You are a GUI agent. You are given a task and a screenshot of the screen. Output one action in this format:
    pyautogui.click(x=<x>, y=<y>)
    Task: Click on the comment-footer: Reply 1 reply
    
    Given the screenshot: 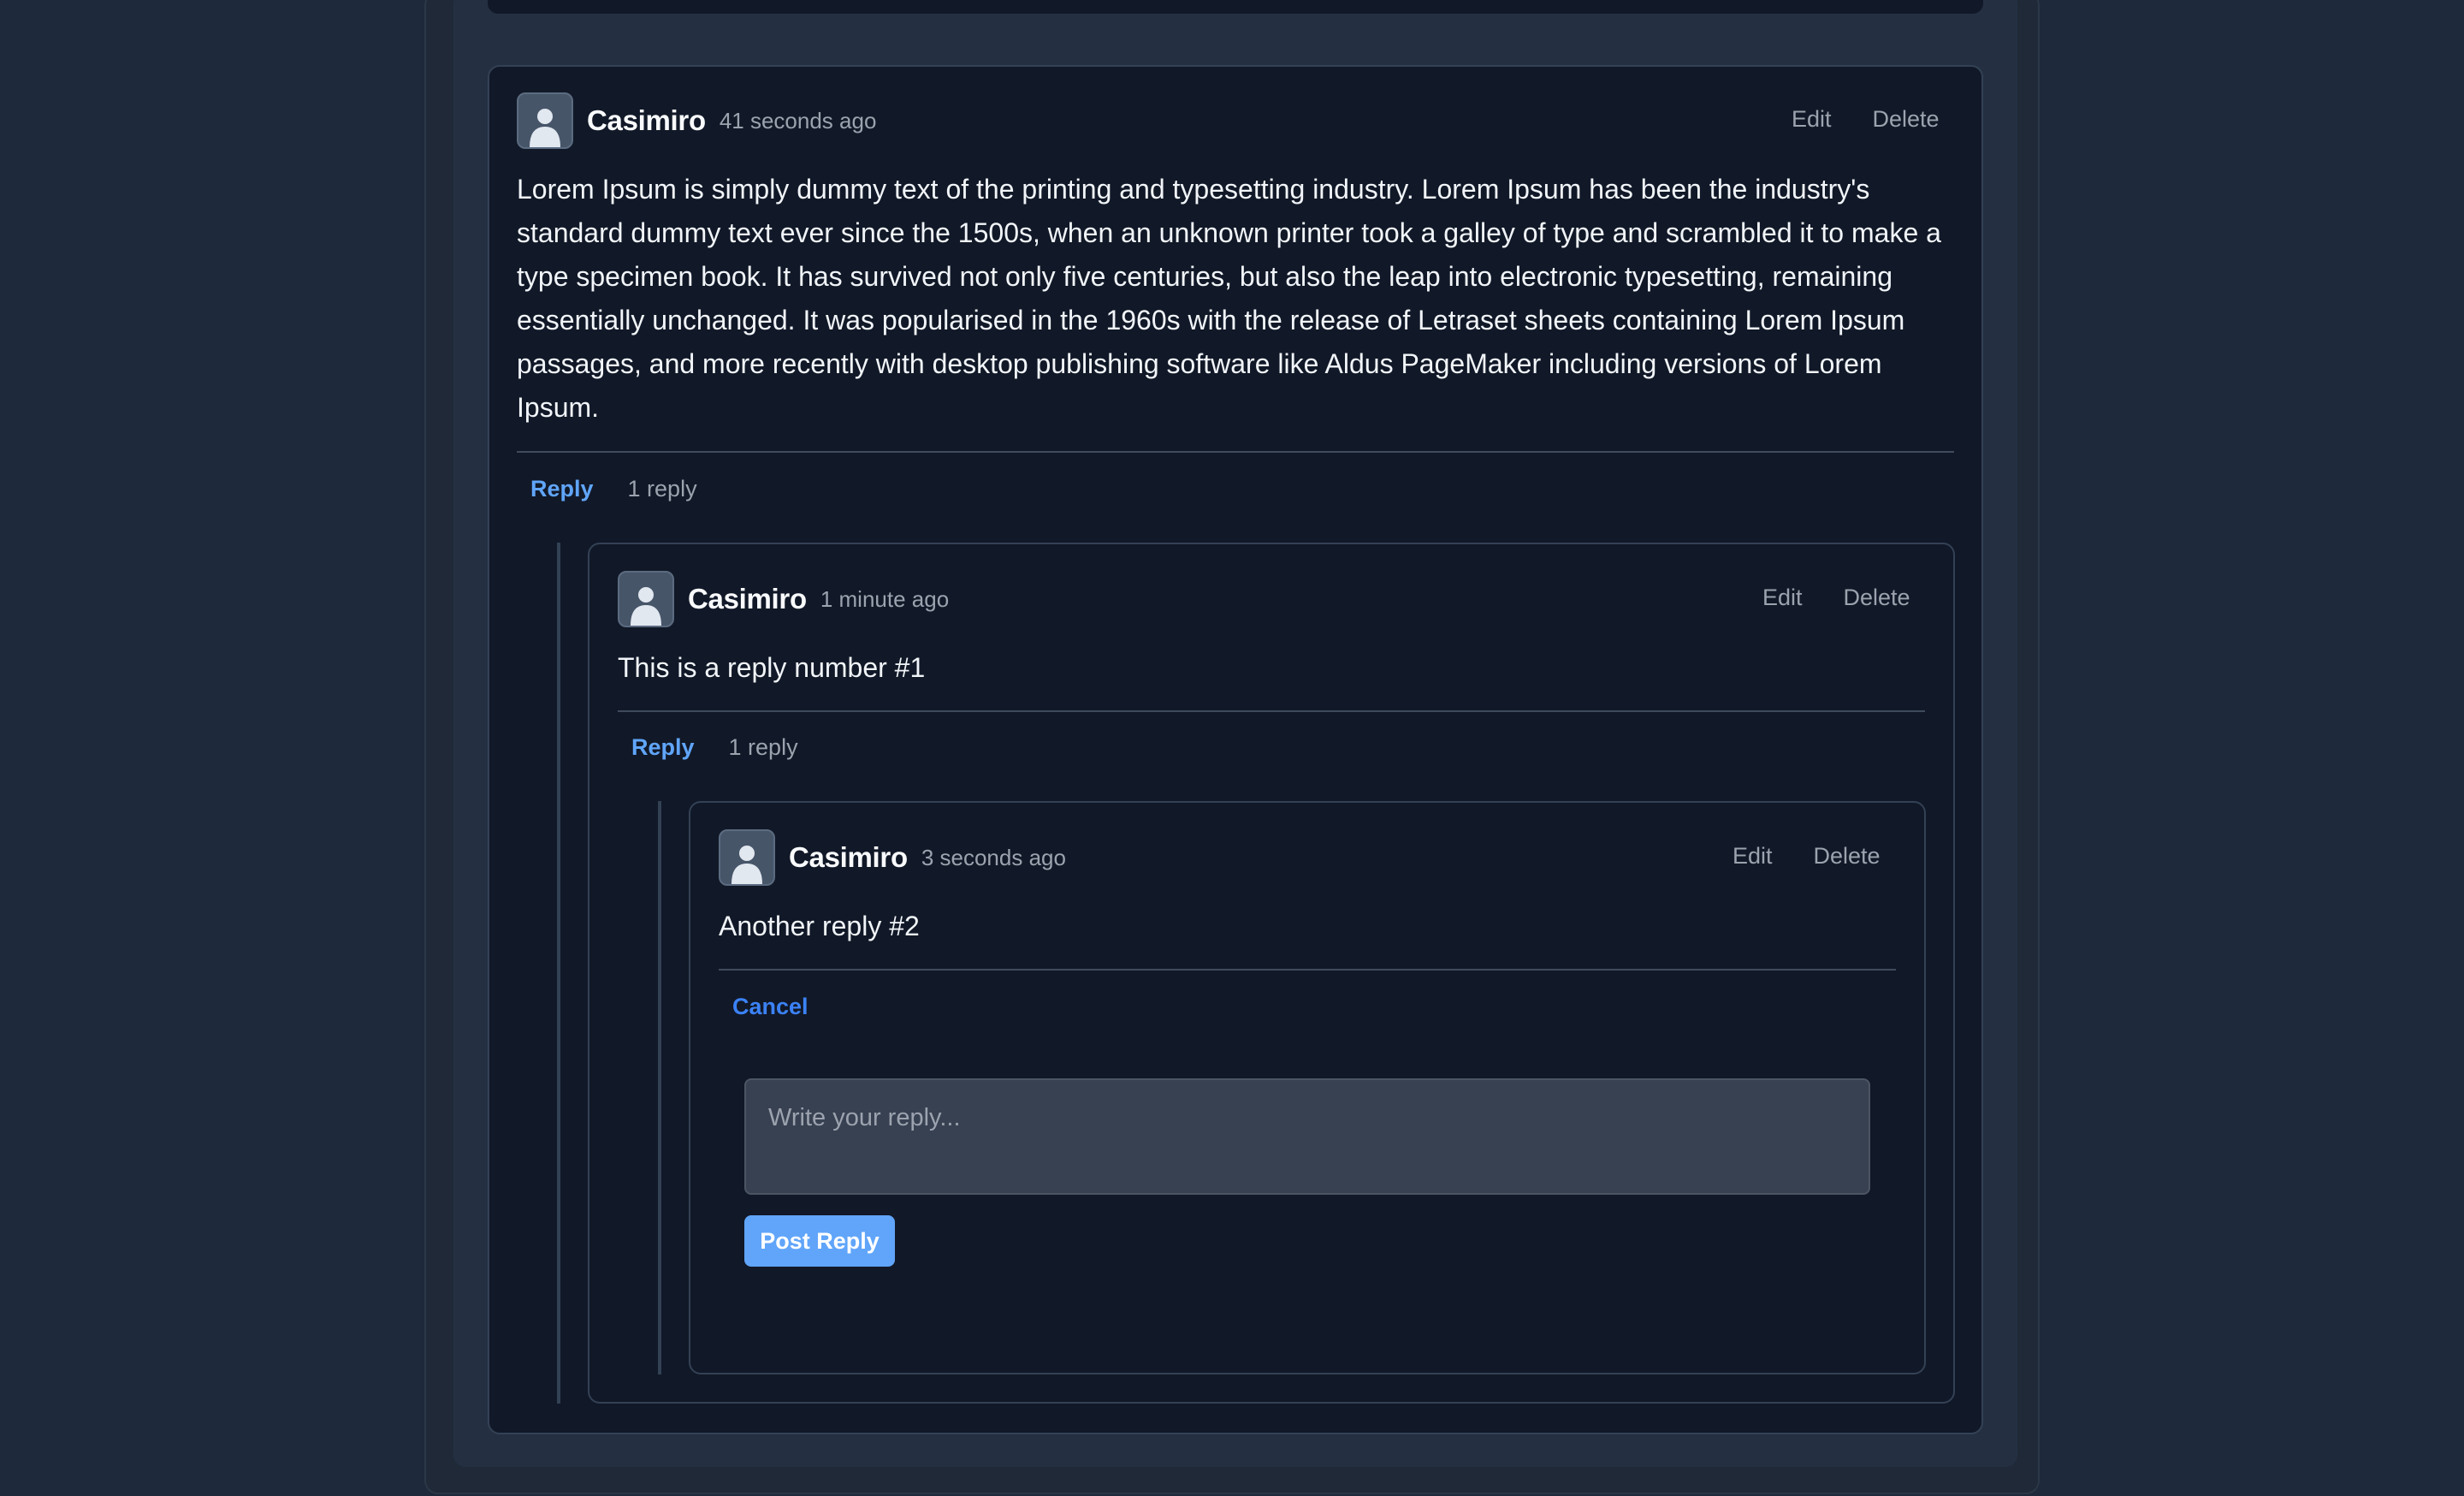 What is the action you would take?
    pyautogui.click(x=613, y=489)
    